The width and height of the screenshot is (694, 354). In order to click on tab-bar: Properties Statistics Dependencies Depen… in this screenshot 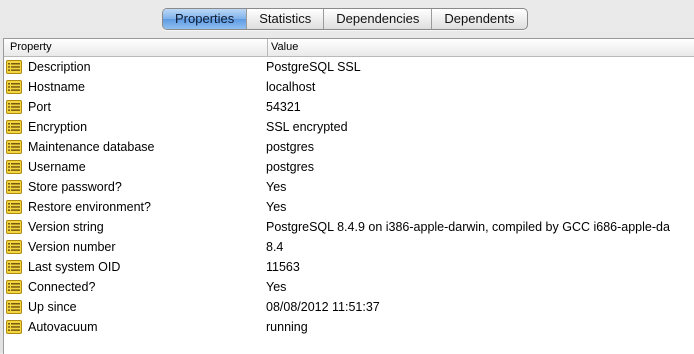, I will do `click(345, 19)`.